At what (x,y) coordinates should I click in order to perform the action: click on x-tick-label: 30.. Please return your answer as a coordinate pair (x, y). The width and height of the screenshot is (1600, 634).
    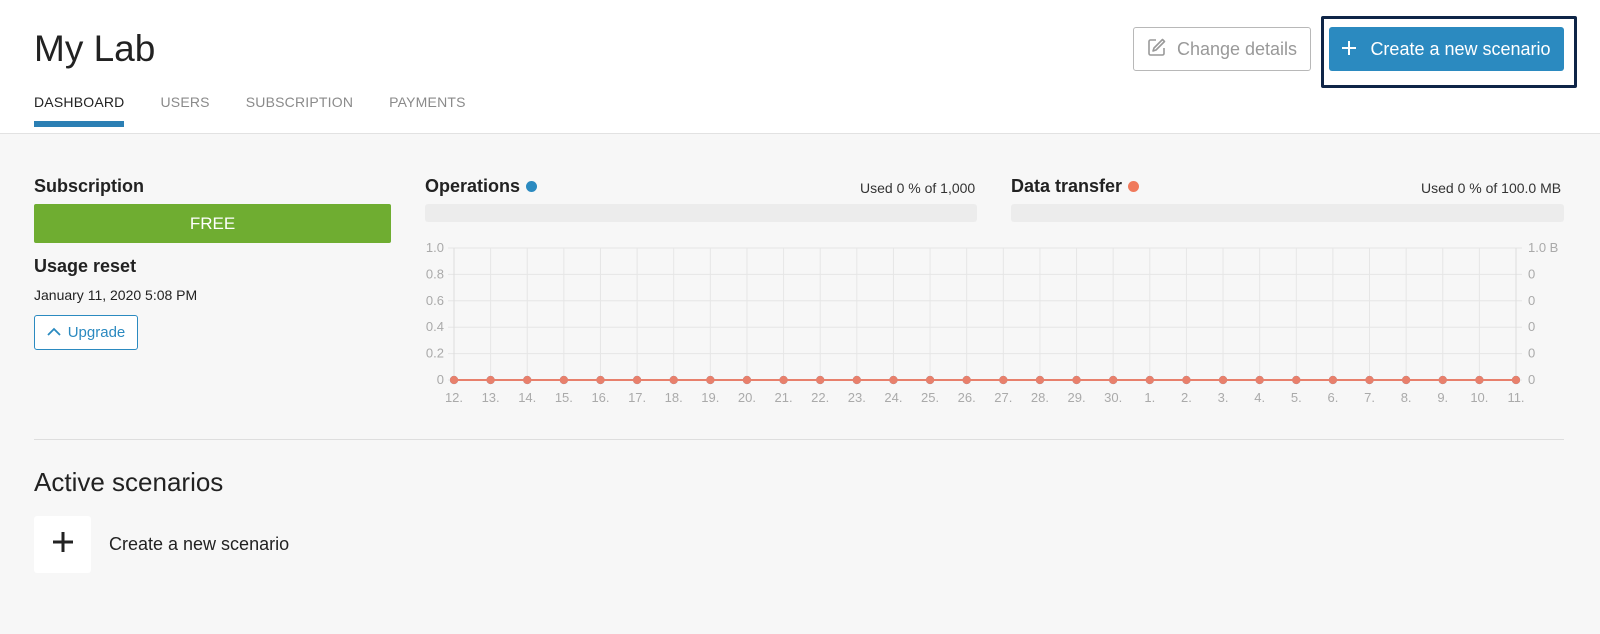
    Looking at the image, I should click on (1113, 397).